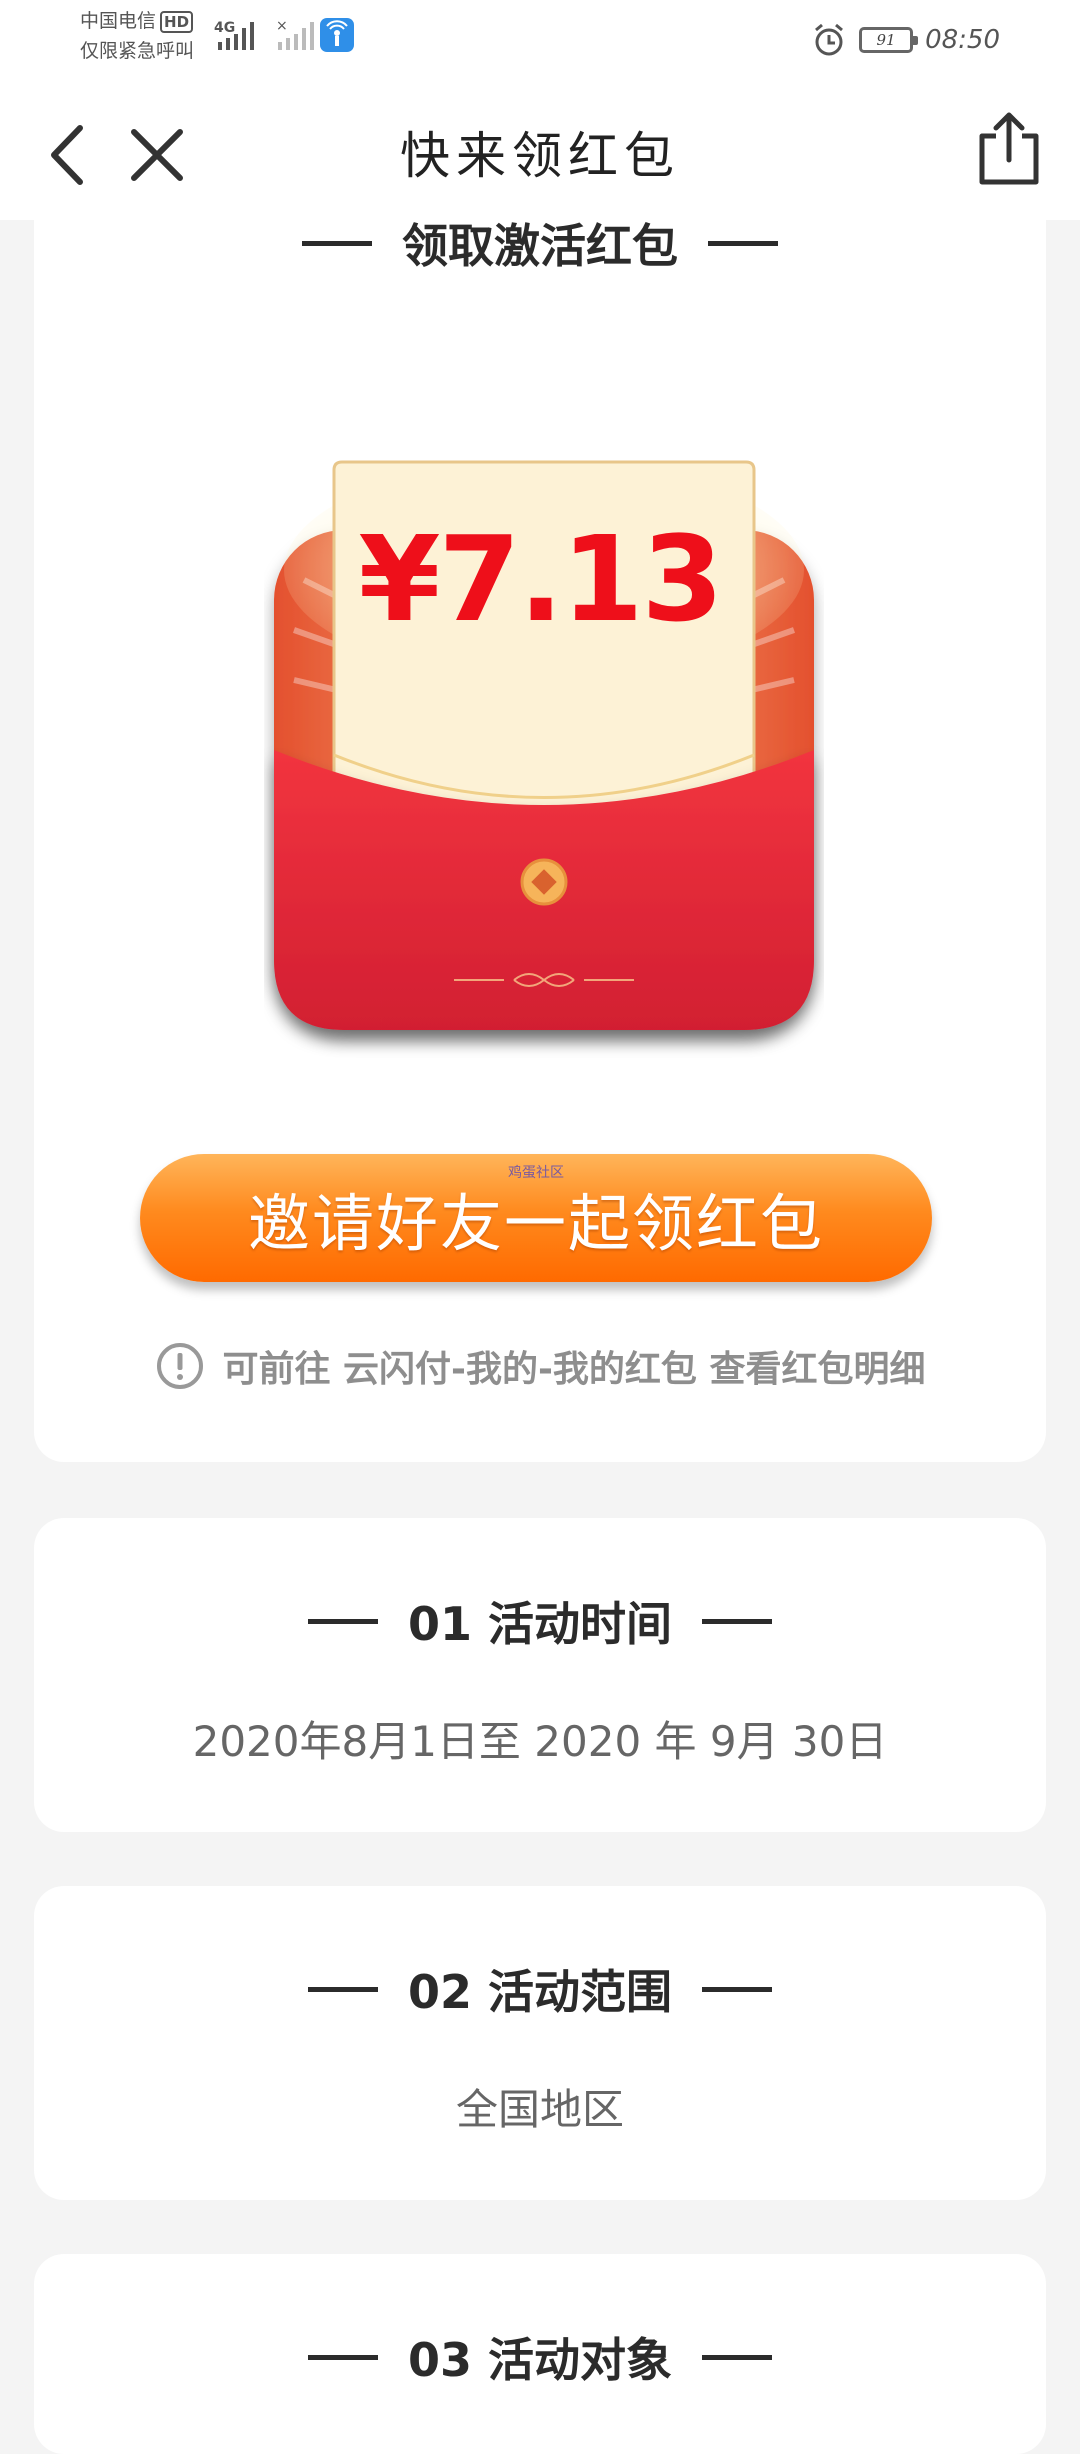  Describe the element at coordinates (137, 51) in the screenshot. I see `emergency-only-text: 仅限紧急呼叫` at that location.